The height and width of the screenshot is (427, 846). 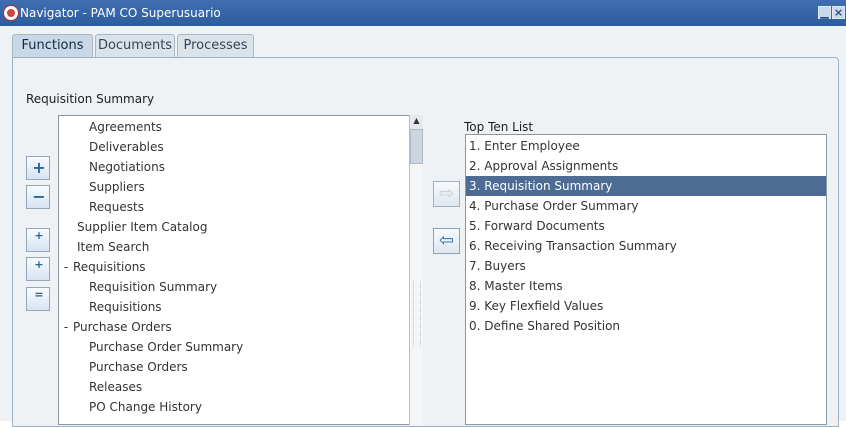 What do you see at coordinates (646, 306) in the screenshot?
I see `top-ten-item: 9. Key Flexfield Values` at bounding box center [646, 306].